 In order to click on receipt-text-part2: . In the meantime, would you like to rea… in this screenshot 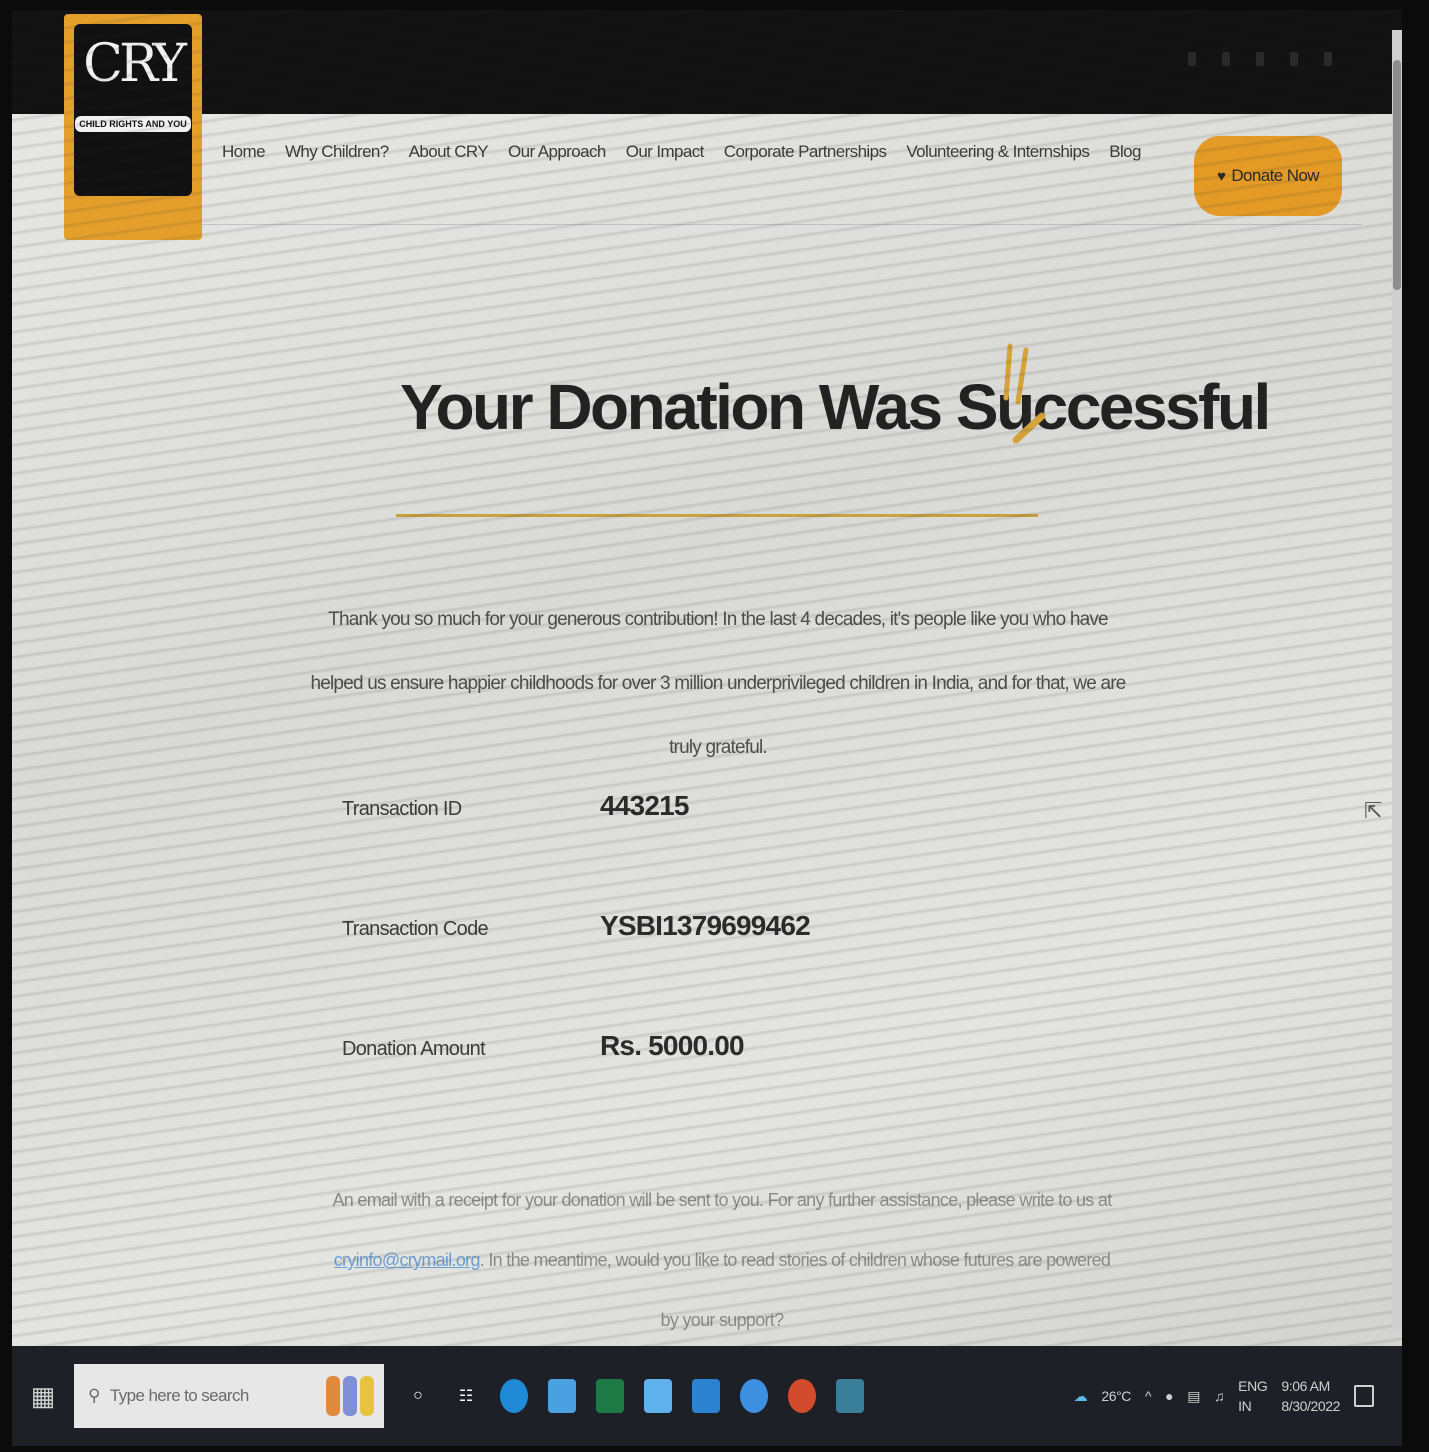, I will do `click(795, 1290)`.